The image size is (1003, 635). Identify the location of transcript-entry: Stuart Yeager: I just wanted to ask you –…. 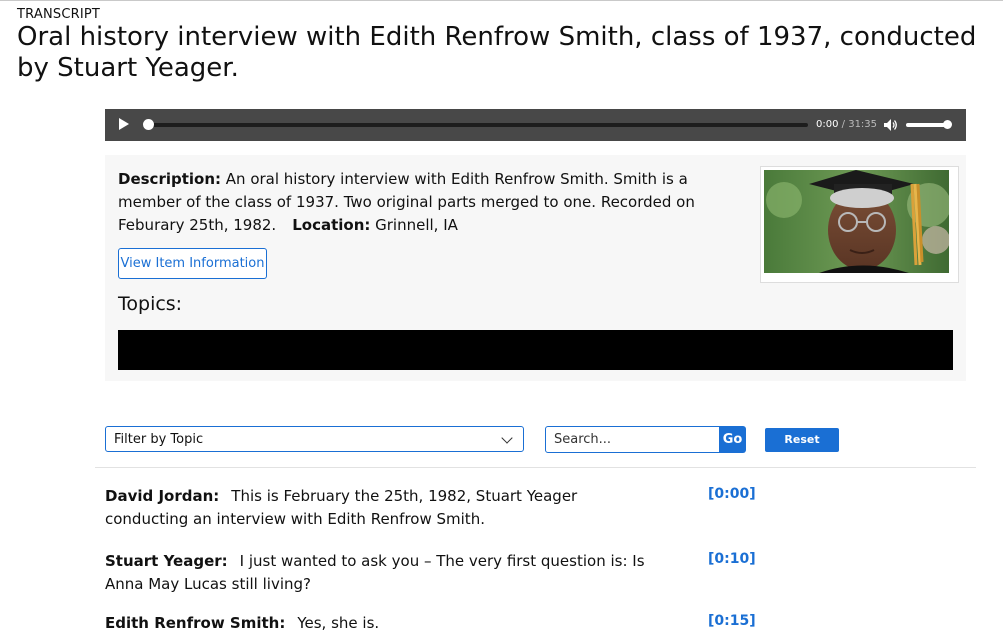
(385, 573).